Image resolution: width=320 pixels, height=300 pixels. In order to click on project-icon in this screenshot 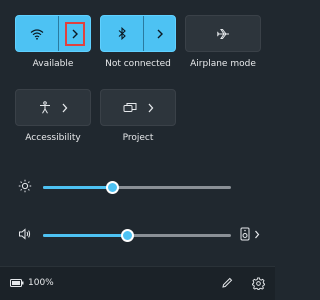, I will do `click(129, 107)`.